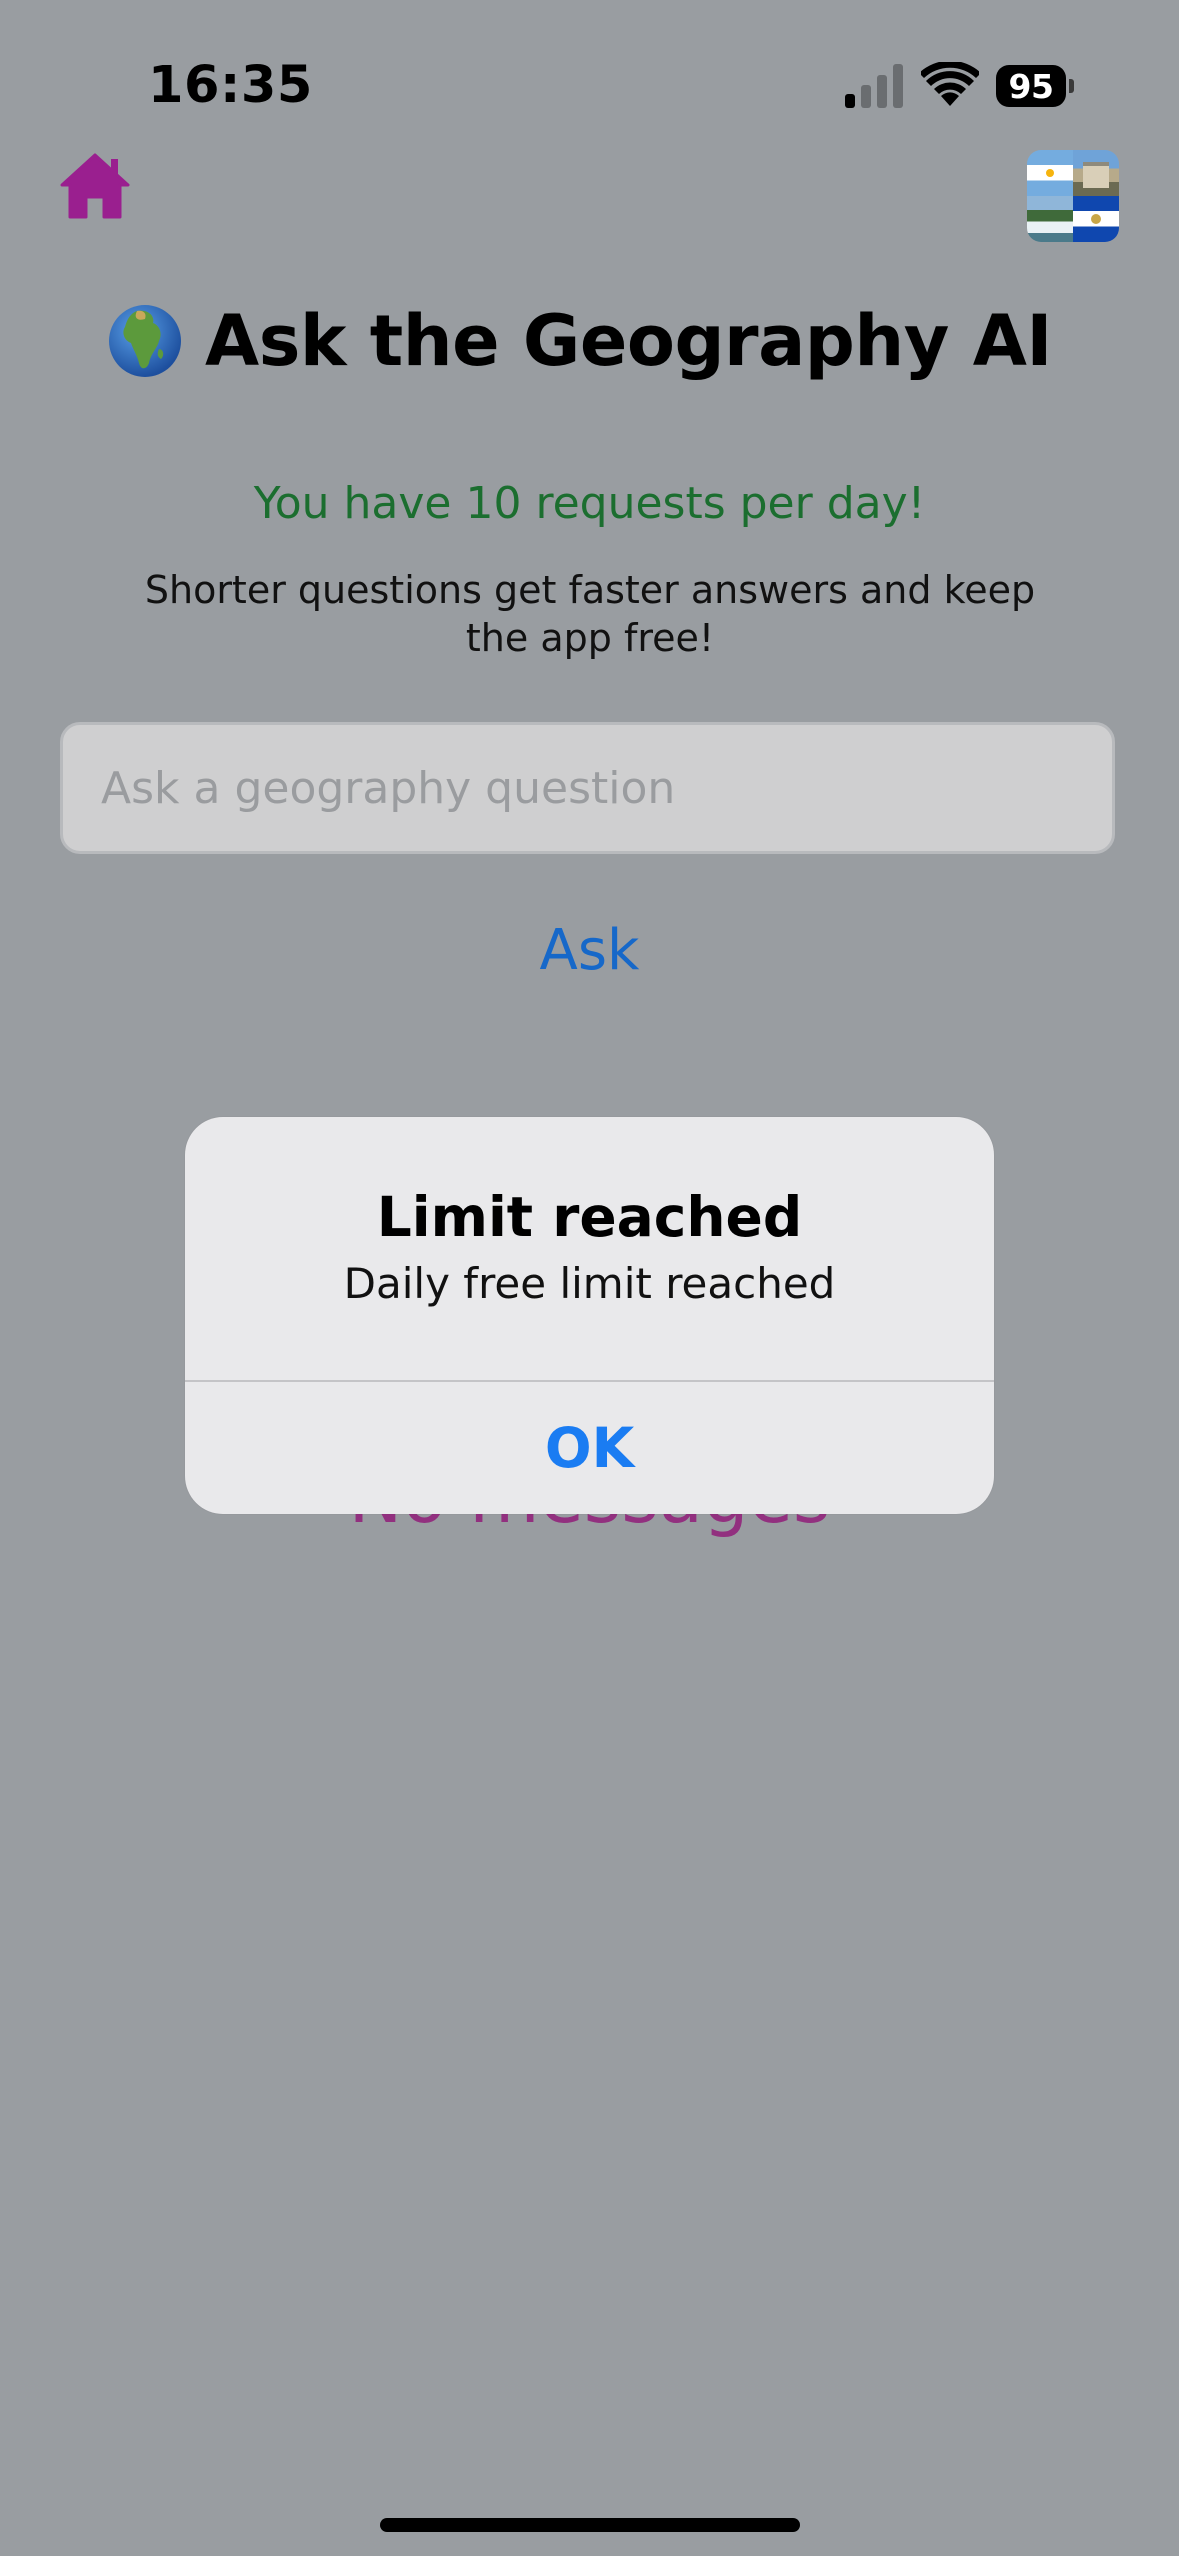 This screenshot has width=1179, height=2556. Describe the element at coordinates (874, 86) in the screenshot. I see `cellular-signal-icon` at that location.